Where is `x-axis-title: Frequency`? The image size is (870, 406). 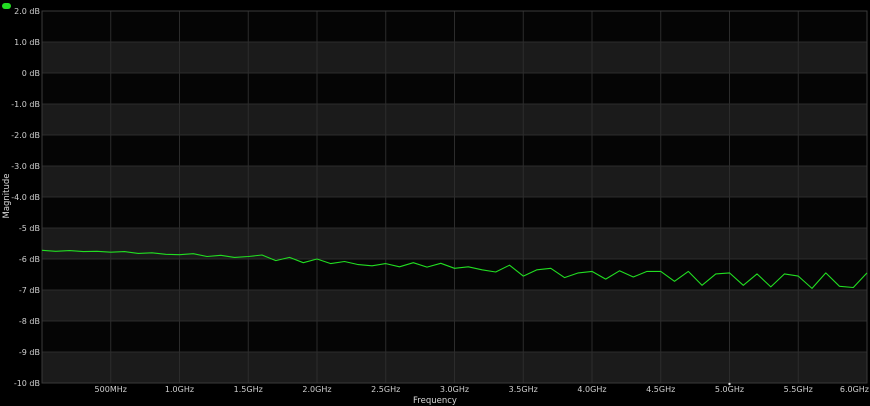 x-axis-title: Frequency is located at coordinates (435, 401).